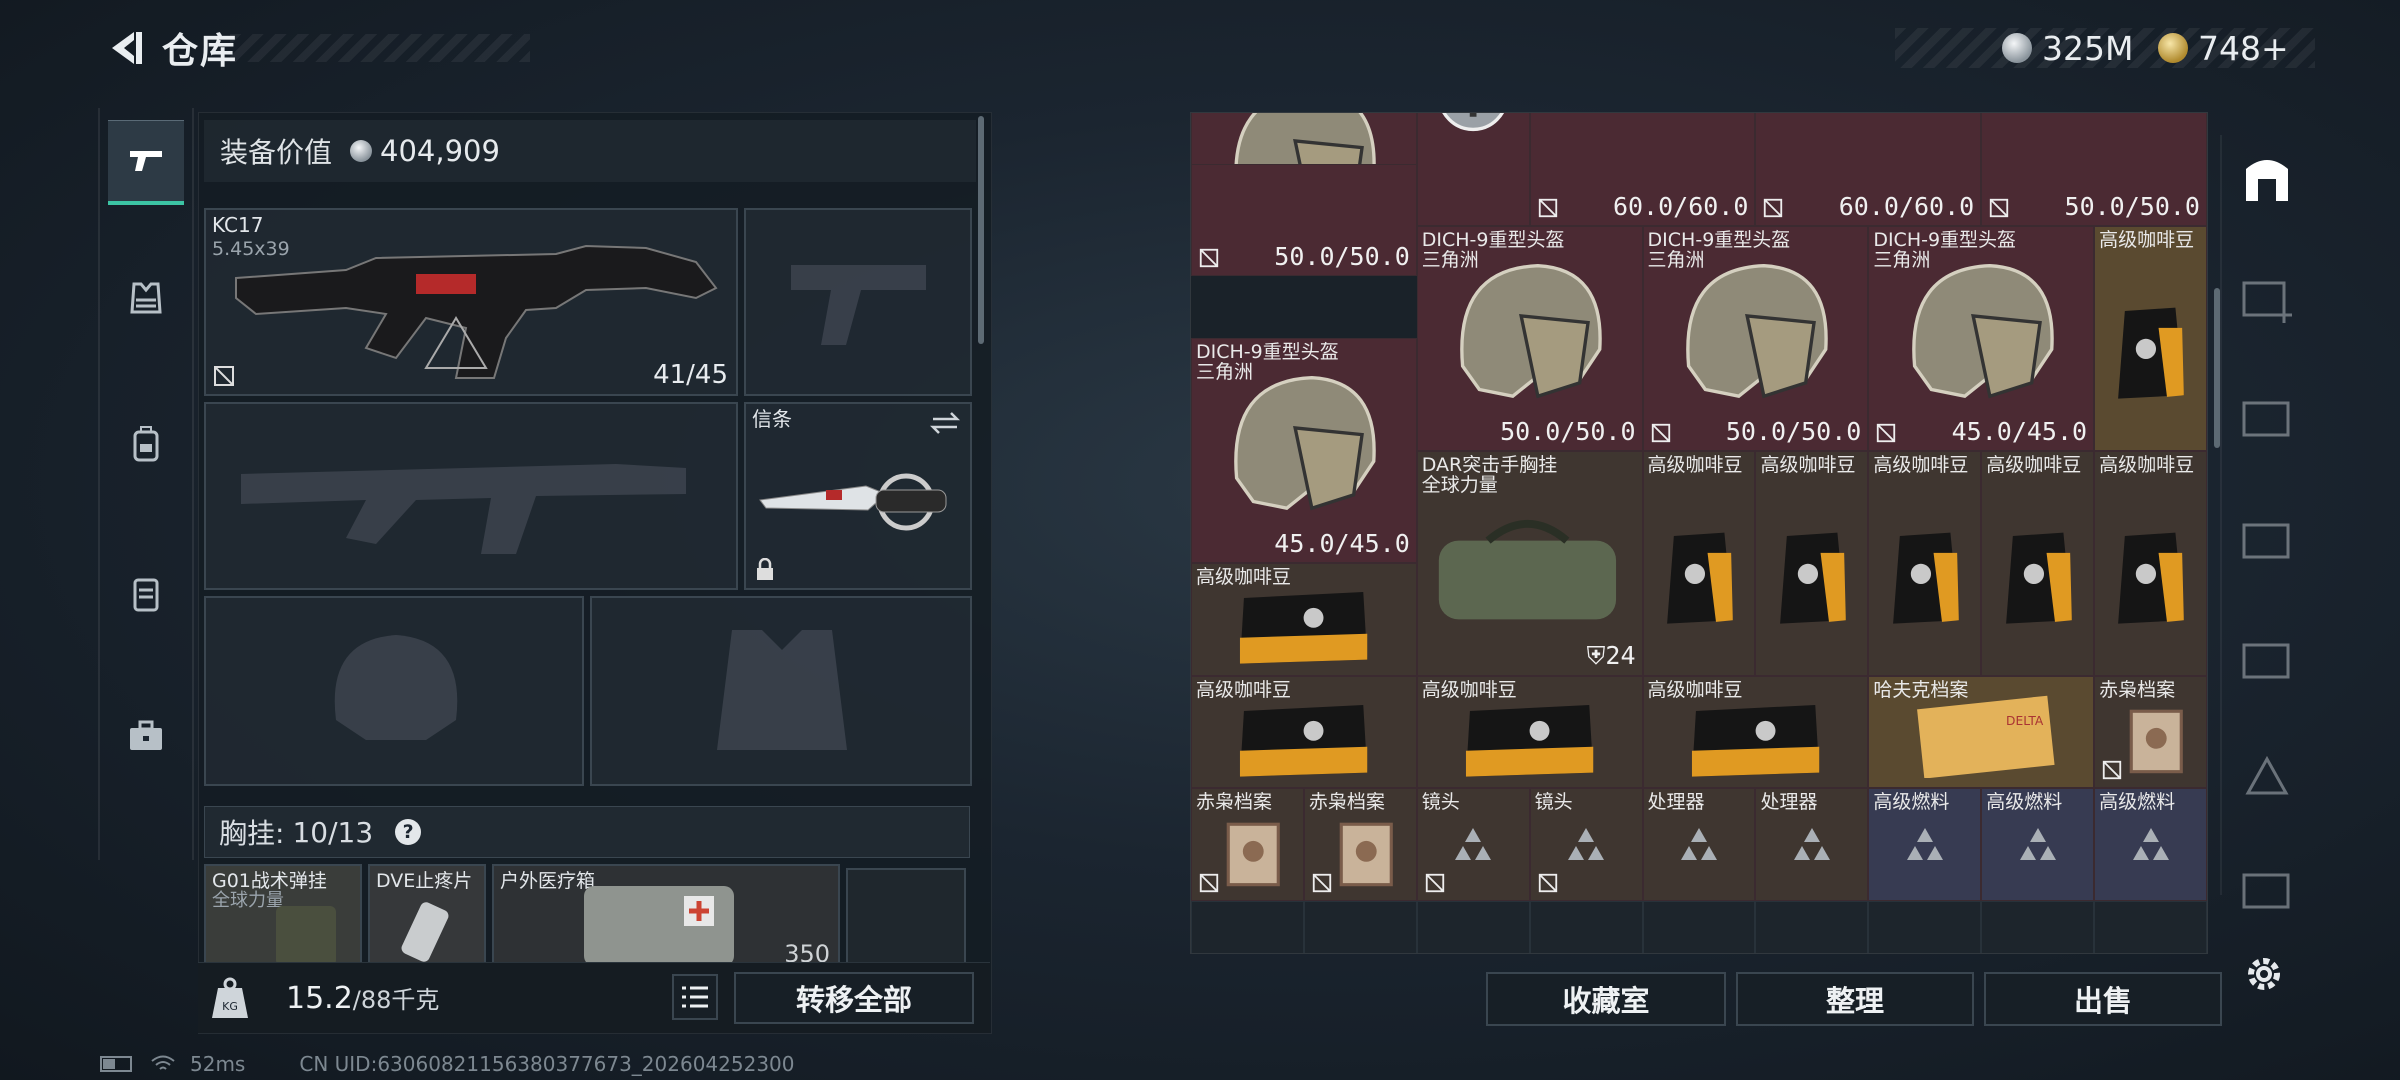 The width and height of the screenshot is (2400, 1080). I want to click on nav-armor, so click(146, 298).